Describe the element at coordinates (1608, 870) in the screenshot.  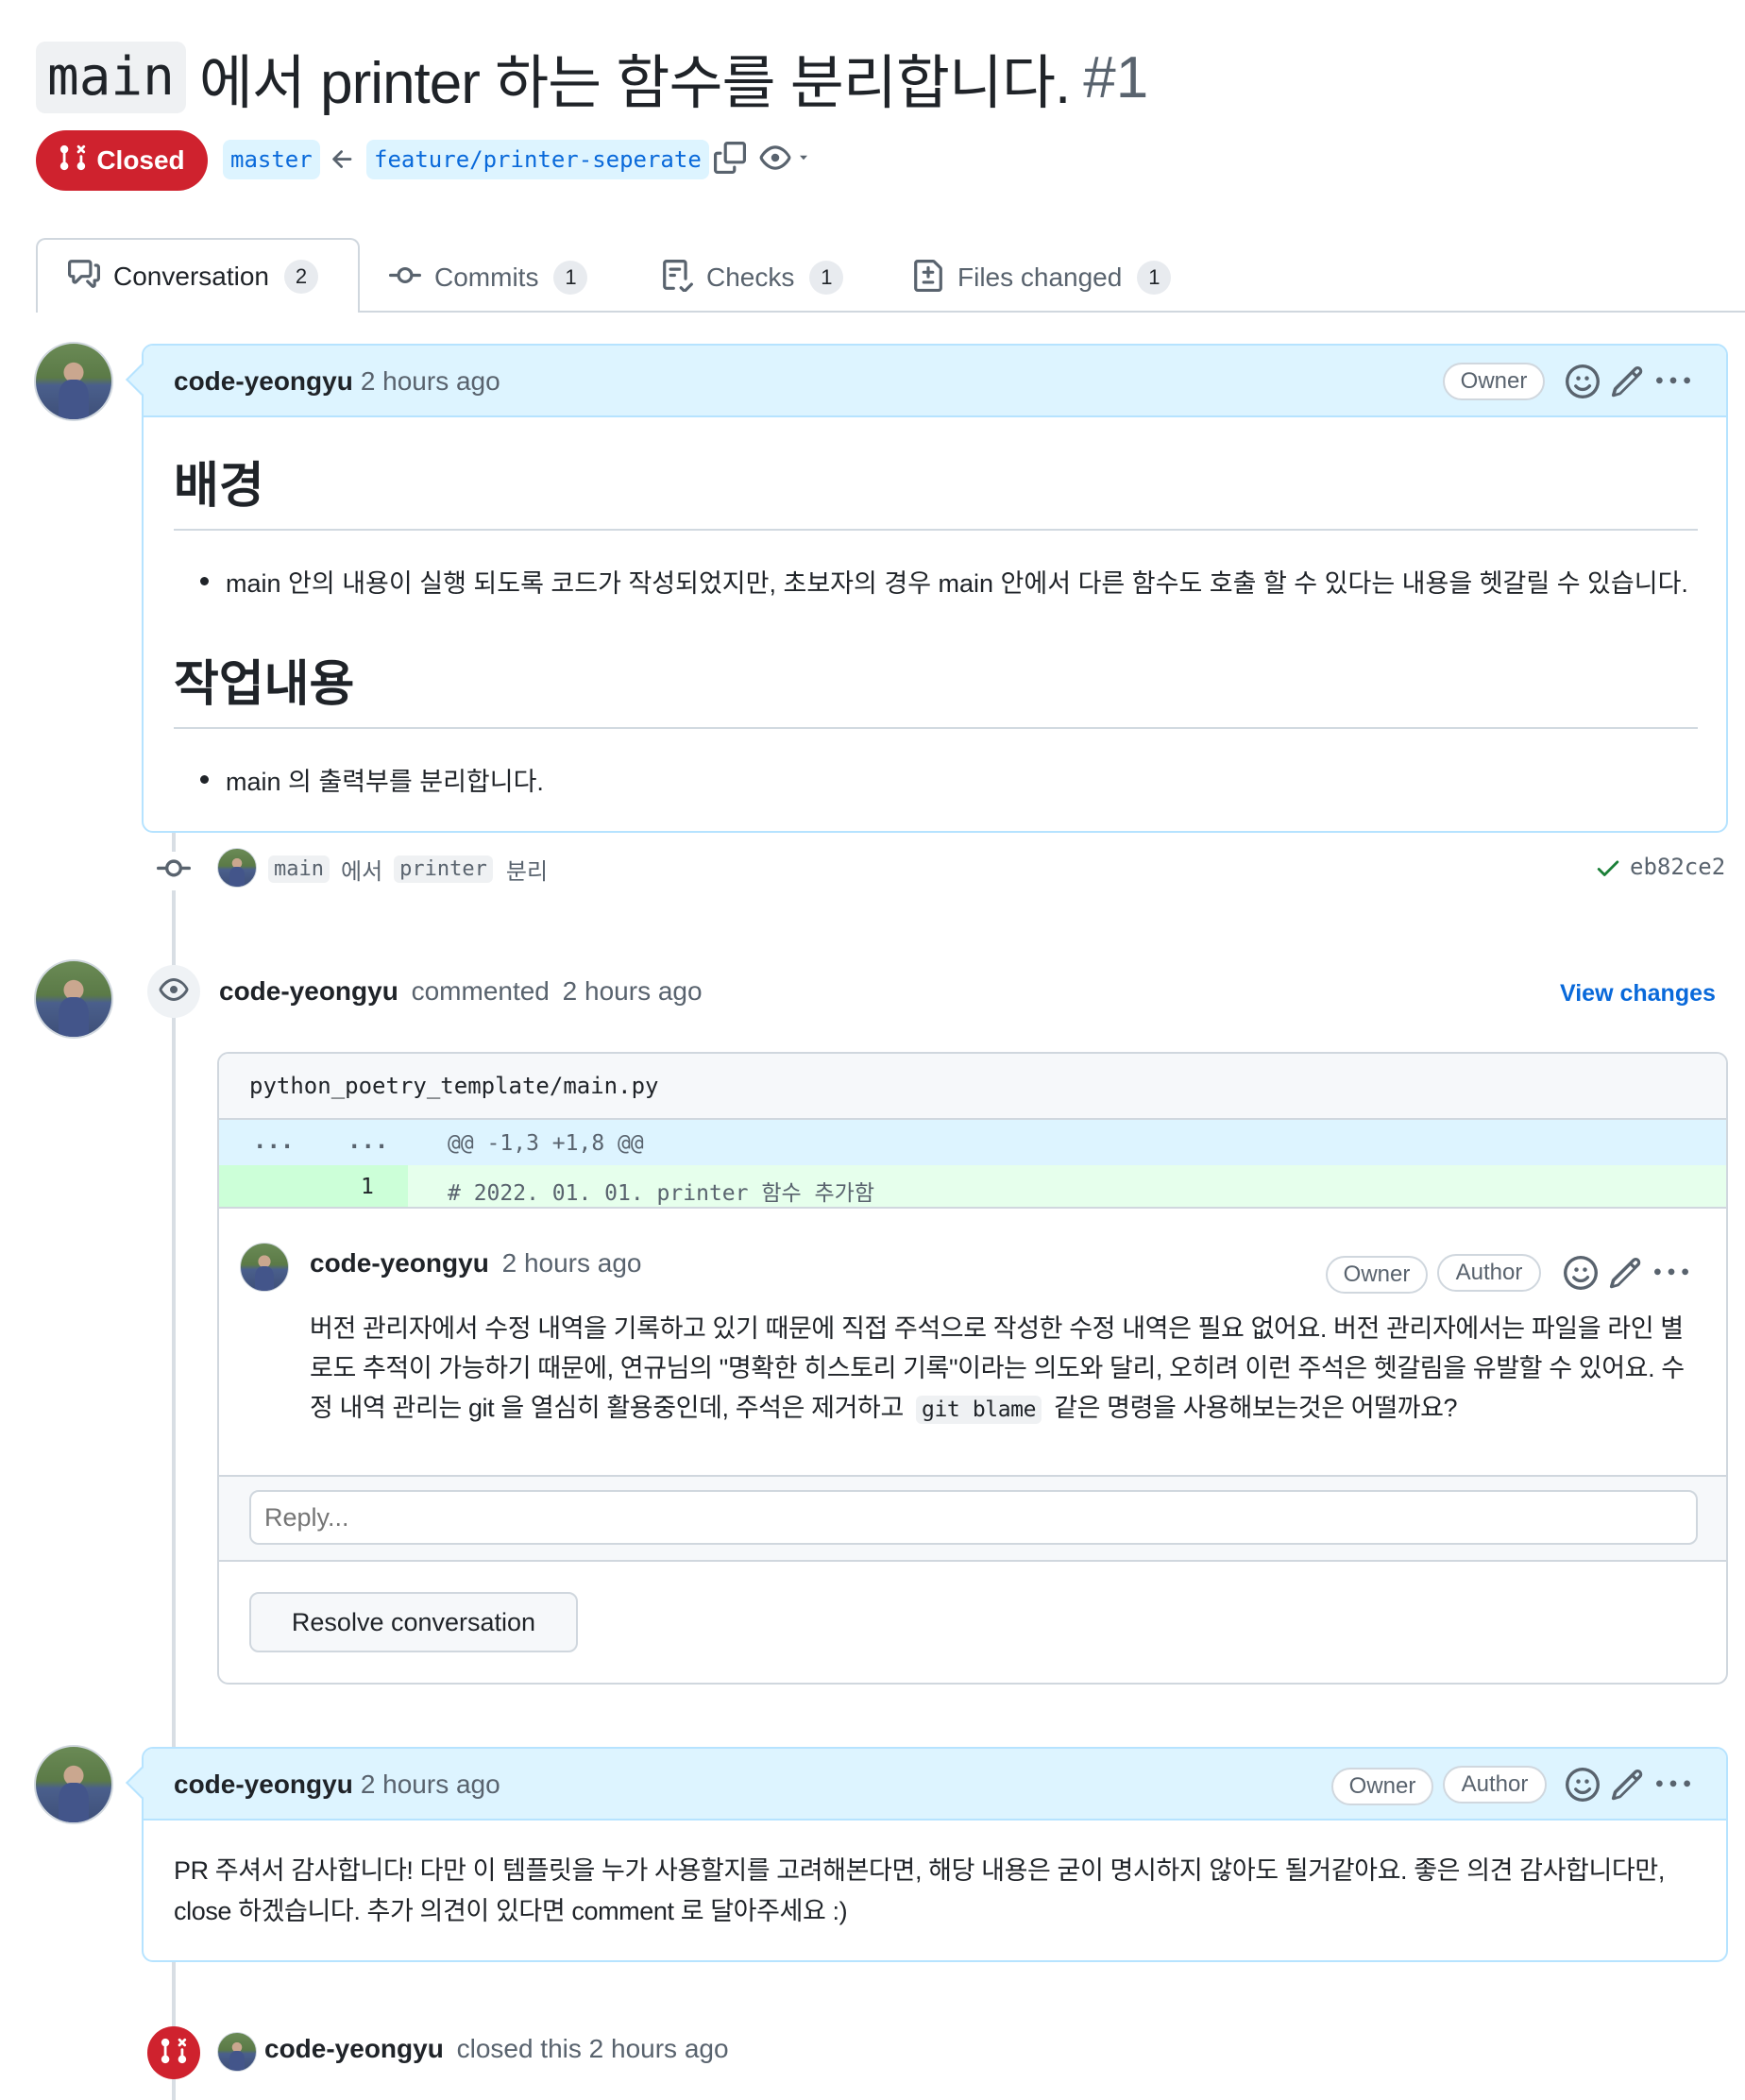
I see `check-icon` at that location.